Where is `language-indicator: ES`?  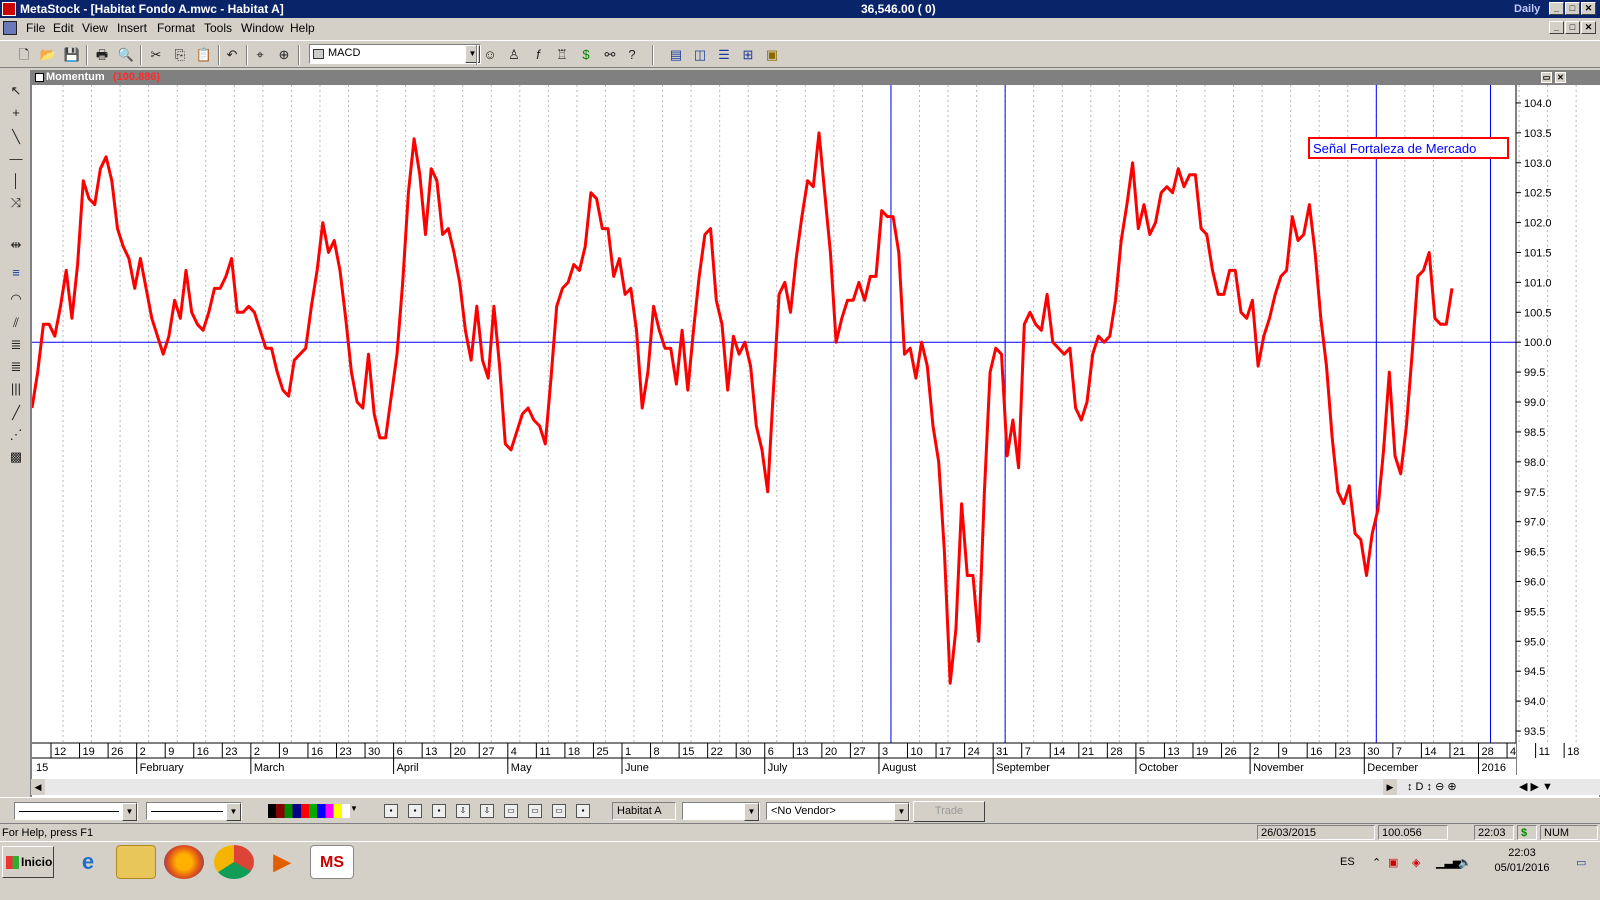 language-indicator: ES is located at coordinates (1347, 862).